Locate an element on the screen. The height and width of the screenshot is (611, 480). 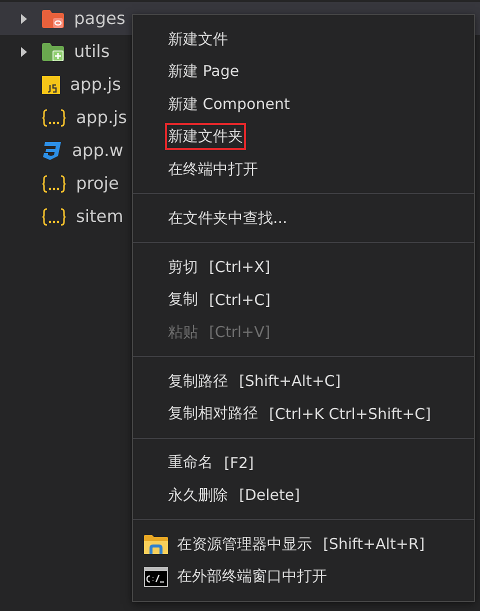
menu-item-label: 复制路径 is located at coordinates (198, 381).